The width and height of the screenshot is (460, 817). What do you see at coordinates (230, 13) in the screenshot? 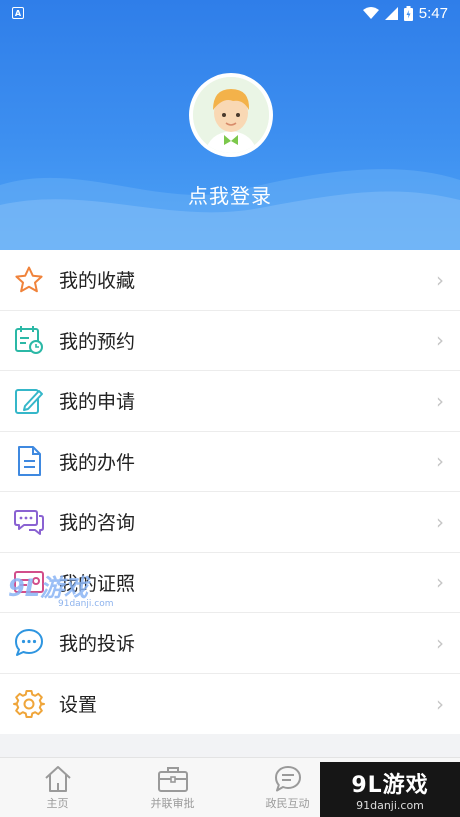
I see `status-bar: A 5:47` at bounding box center [230, 13].